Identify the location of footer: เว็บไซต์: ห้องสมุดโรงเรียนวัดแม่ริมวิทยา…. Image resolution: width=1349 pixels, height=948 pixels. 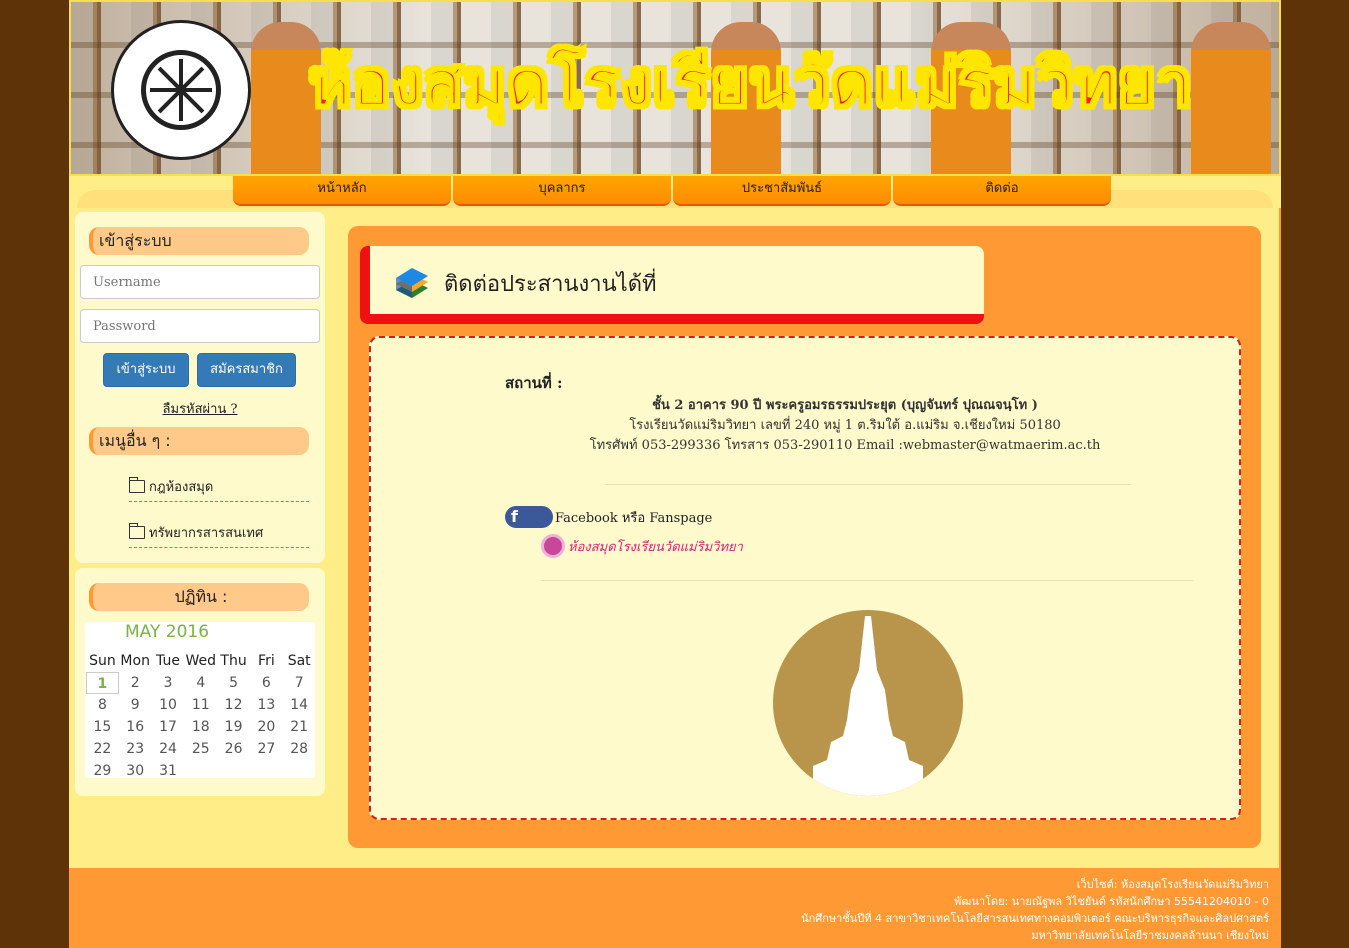
(1035, 910).